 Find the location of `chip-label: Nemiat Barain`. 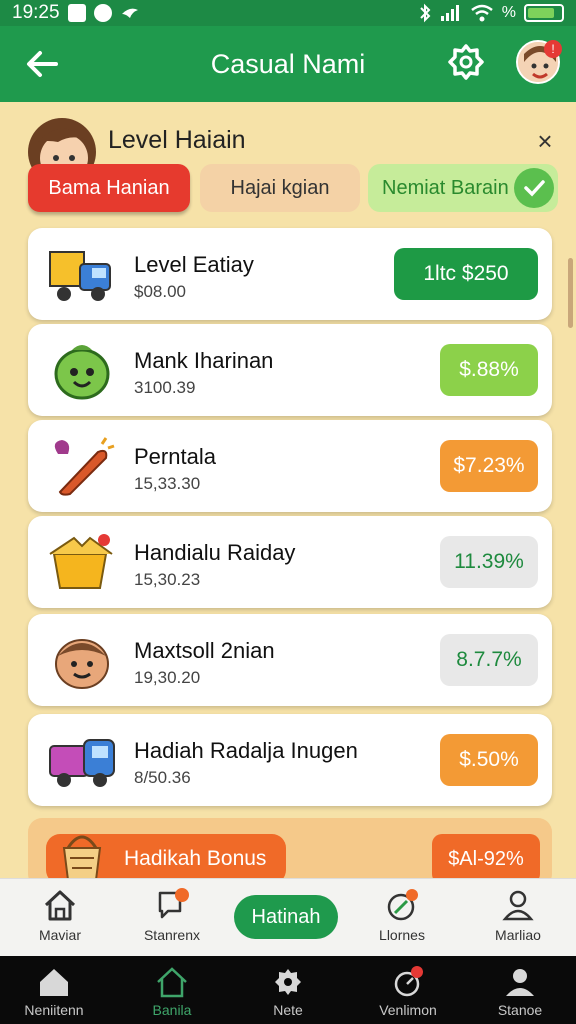

chip-label: Nemiat Barain is located at coordinates (445, 187).